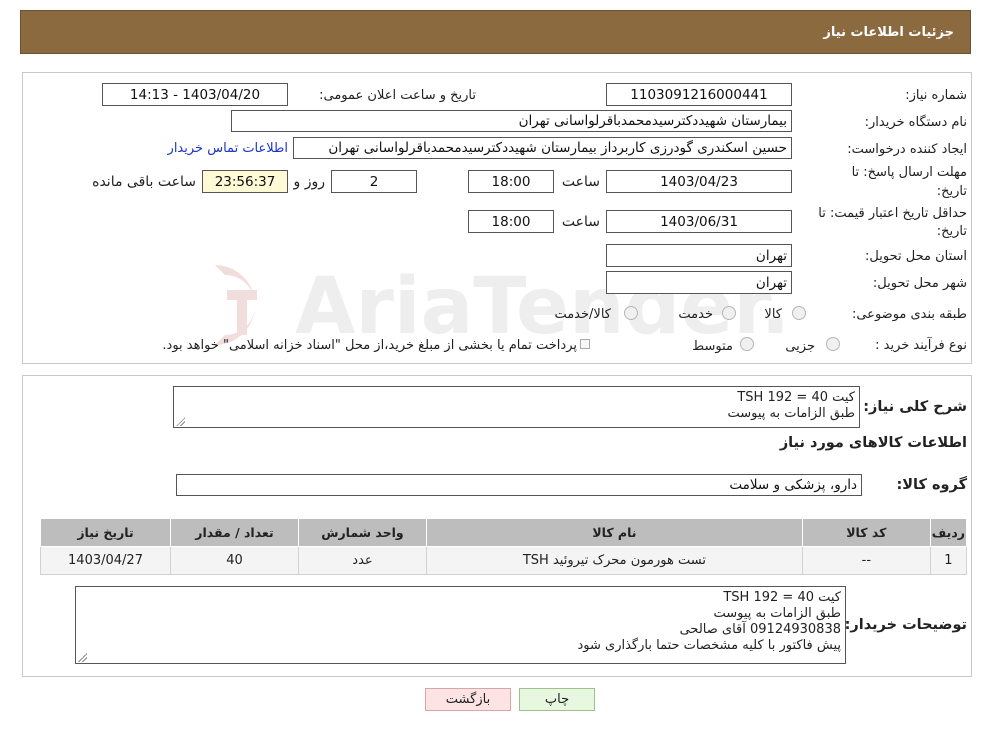 This screenshot has height=733, width=985. I want to click on reply-time-field: 18:00, so click(511, 181).